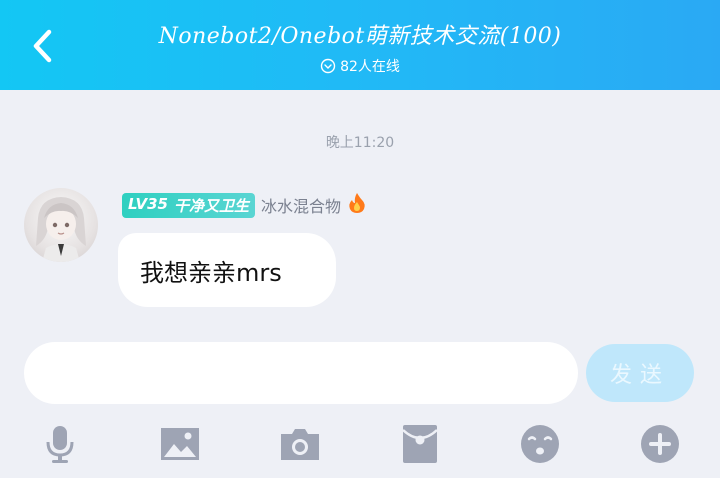 Image resolution: width=720 pixels, height=478 pixels. I want to click on sender-name: 冰水混合物, so click(301, 205).